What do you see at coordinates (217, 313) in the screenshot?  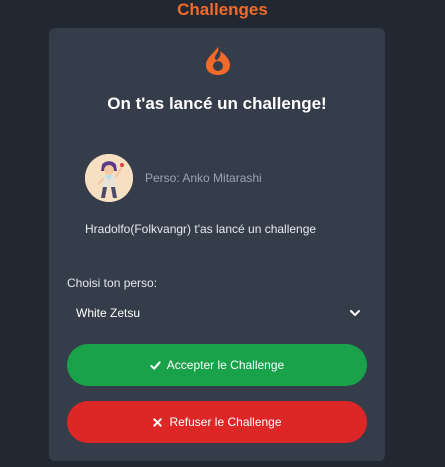 I see `perso-select: White Zetsu` at bounding box center [217, 313].